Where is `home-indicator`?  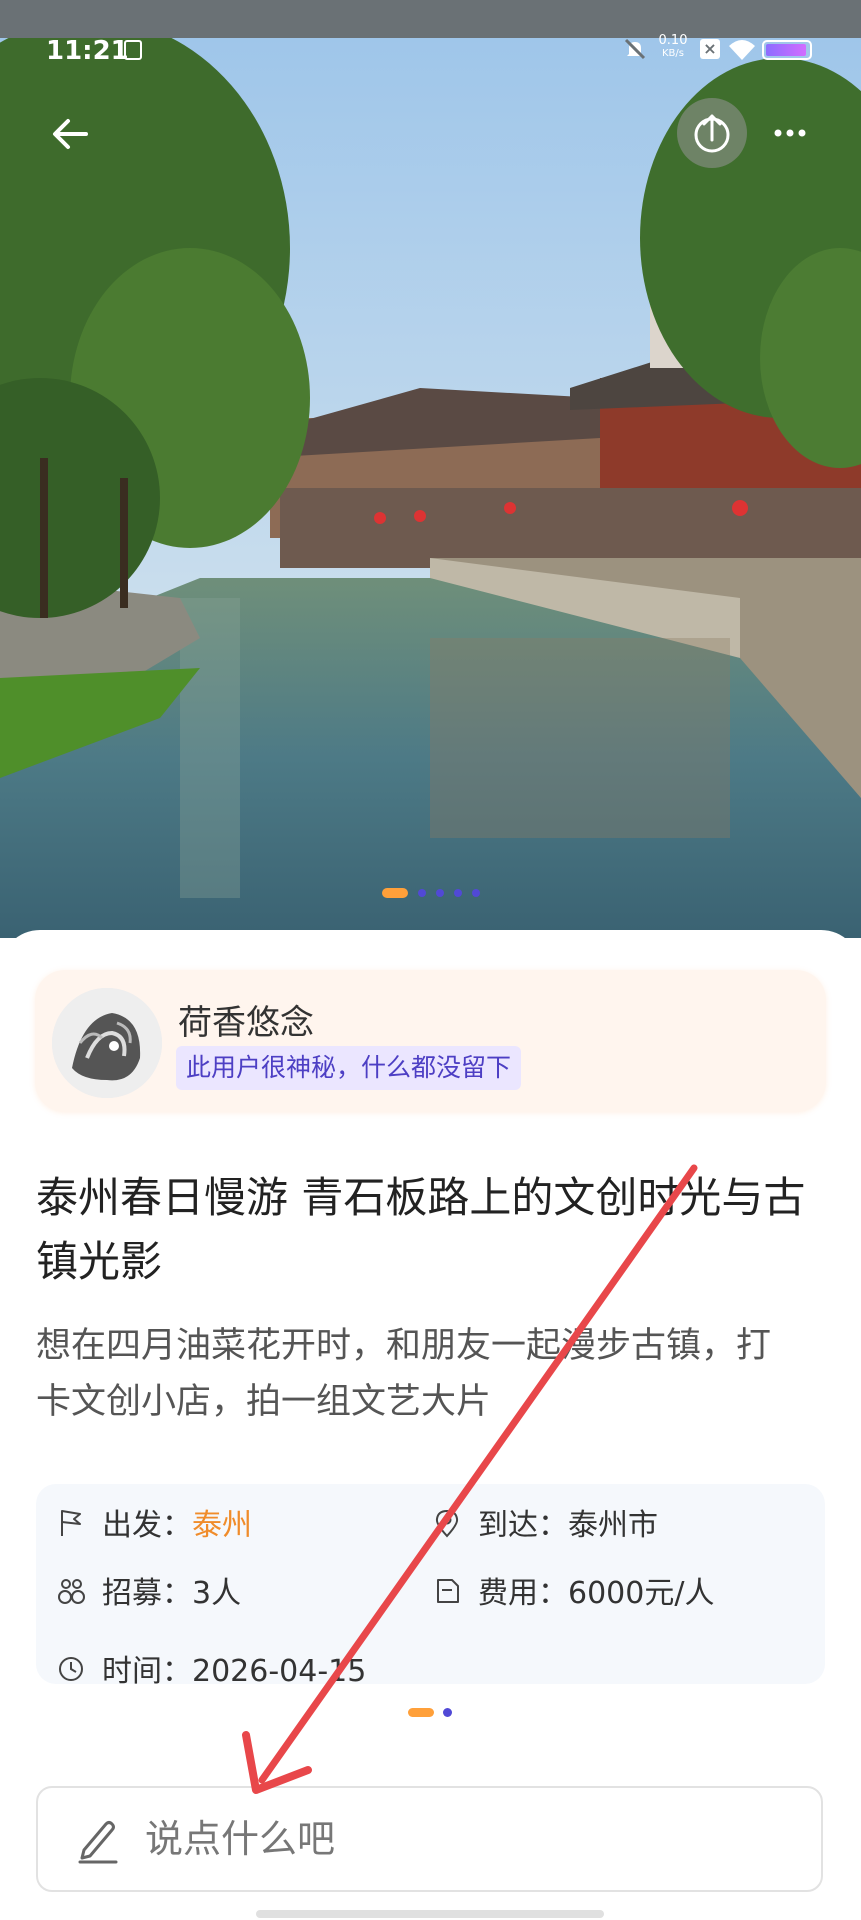 home-indicator is located at coordinates (430, 1914).